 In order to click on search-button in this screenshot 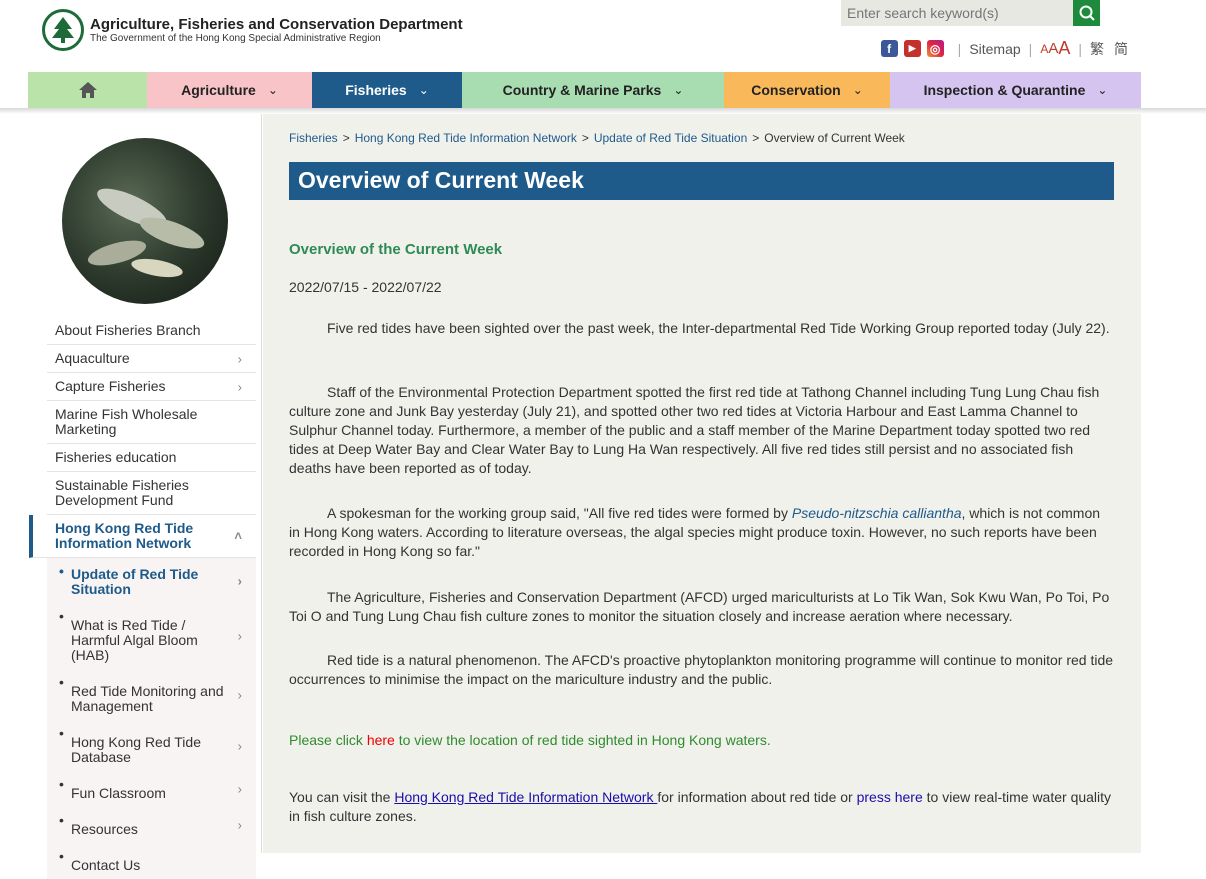, I will do `click(1086, 13)`.